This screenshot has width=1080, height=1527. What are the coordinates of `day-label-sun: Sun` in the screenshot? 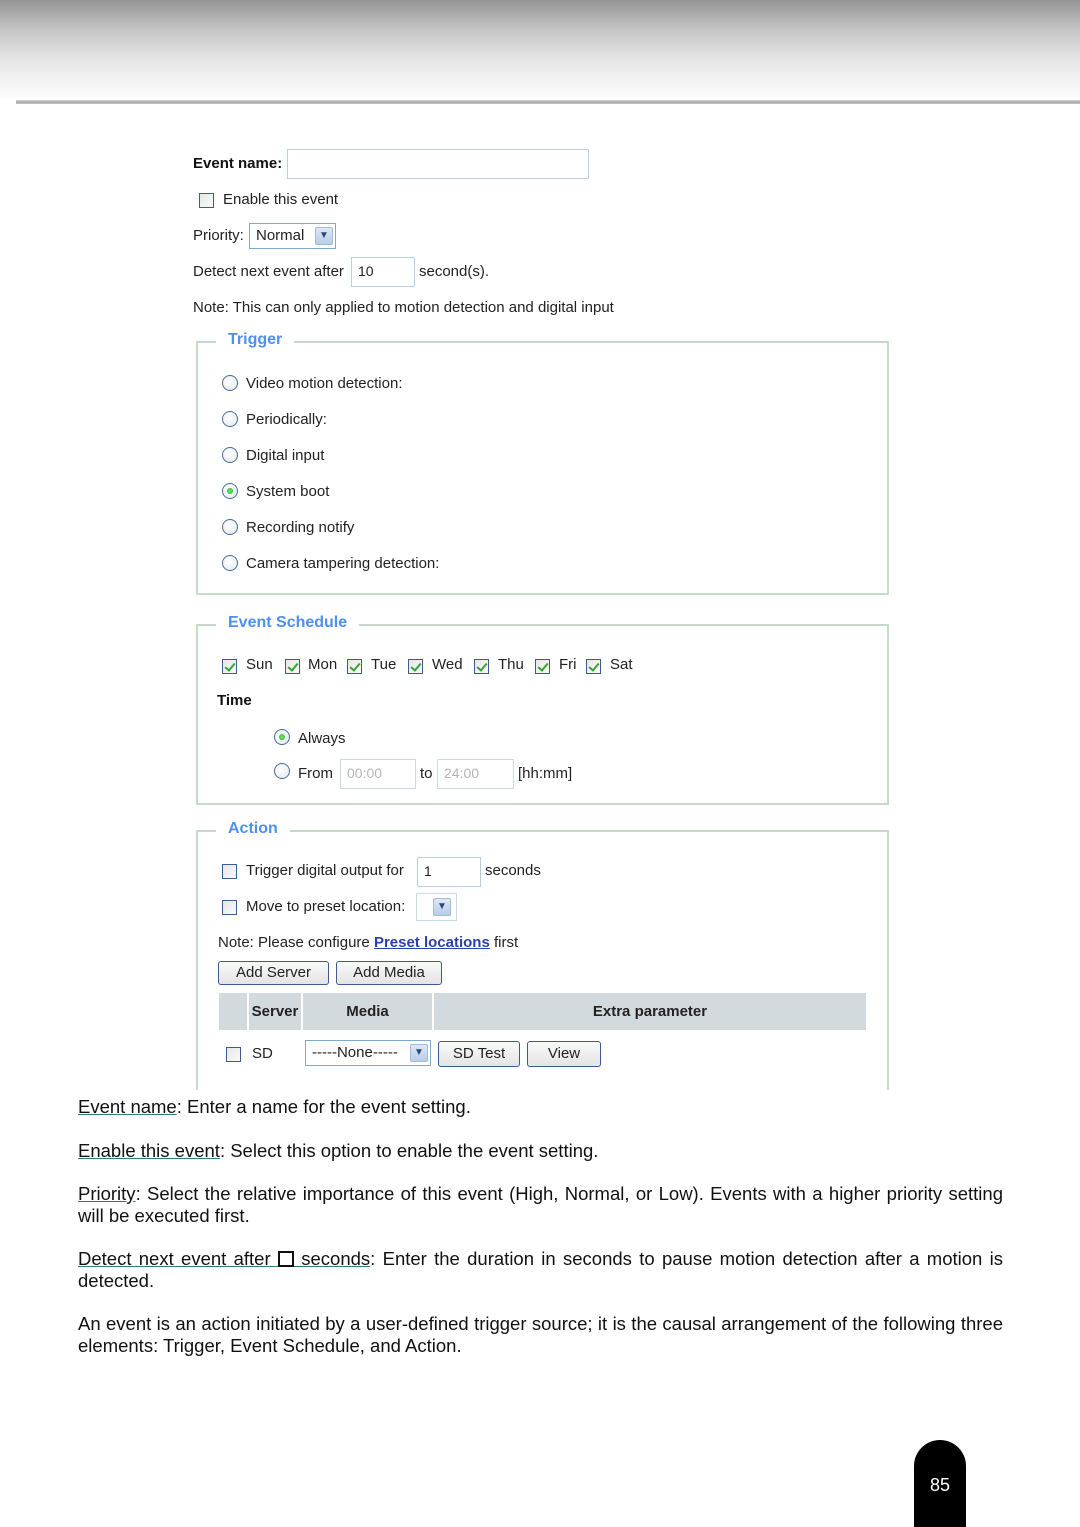 It's located at (259, 664).